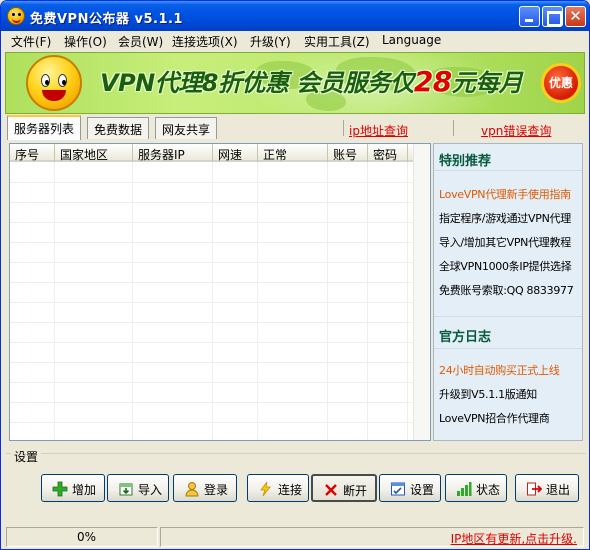 This screenshot has height=550, width=590. I want to click on log-heading: 官方日志, so click(465, 337).